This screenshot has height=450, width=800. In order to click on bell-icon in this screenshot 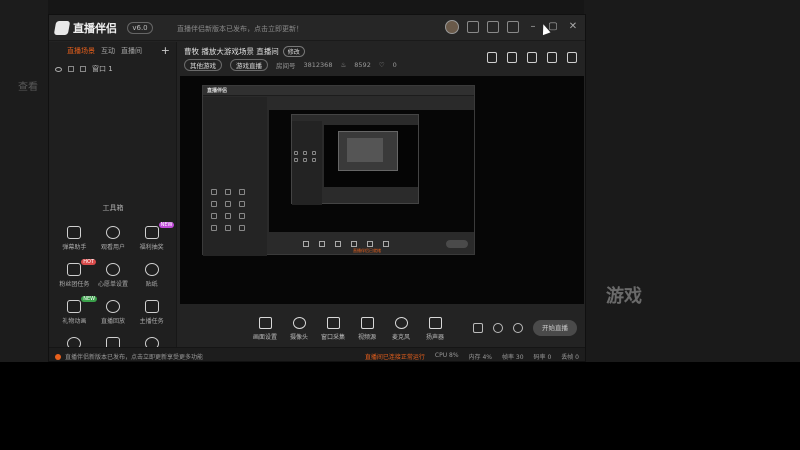, I will do `click(552, 57)`.